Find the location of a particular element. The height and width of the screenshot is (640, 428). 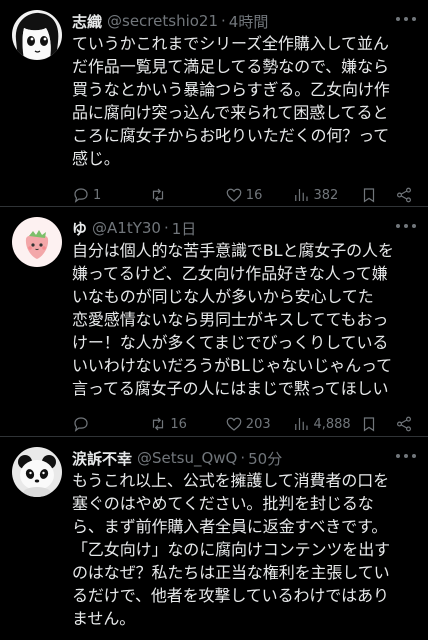

strawberry-avatar-icon is located at coordinates (37, 242).